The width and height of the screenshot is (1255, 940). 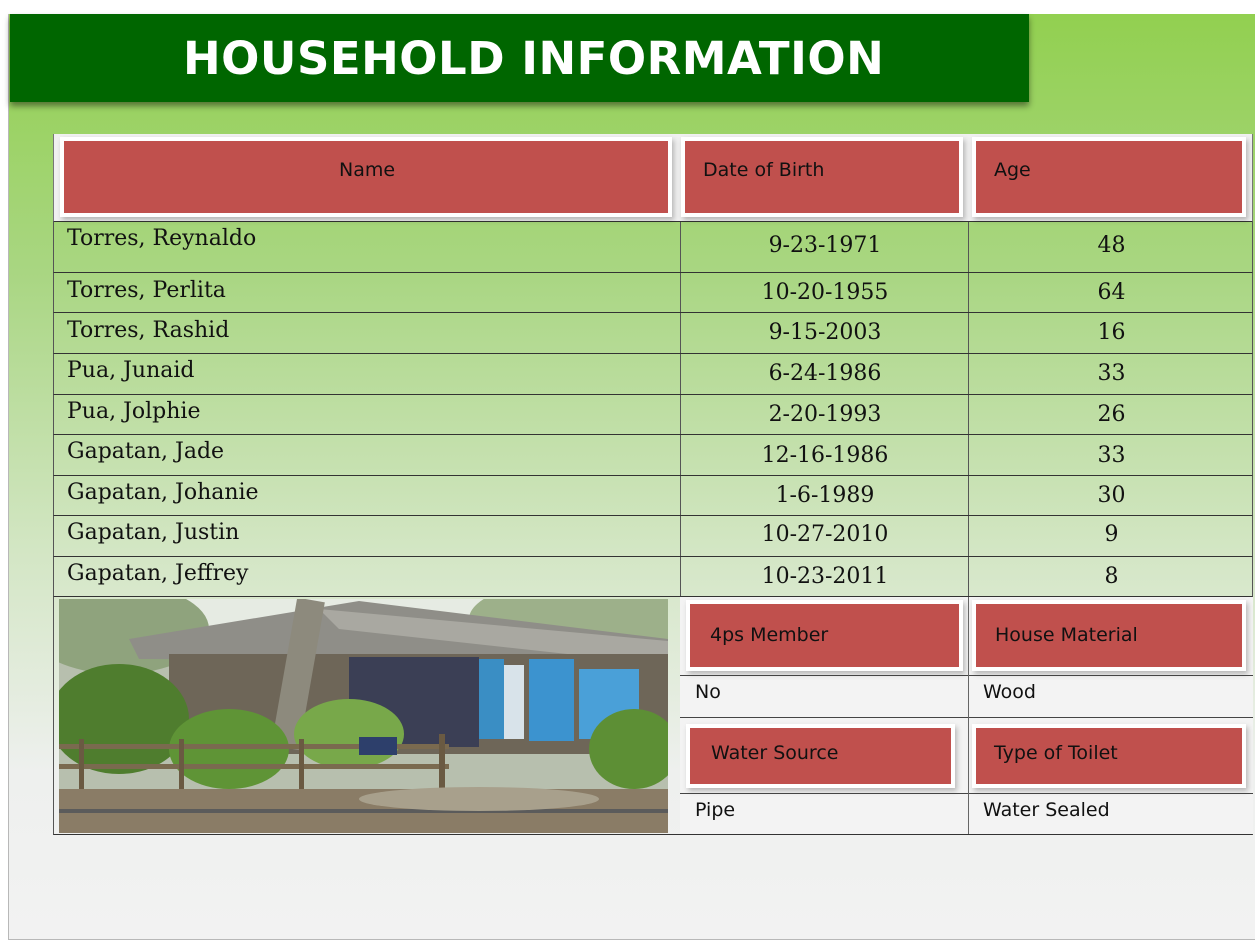 What do you see at coordinates (1111, 495) in the screenshot?
I see `row-age: 30` at bounding box center [1111, 495].